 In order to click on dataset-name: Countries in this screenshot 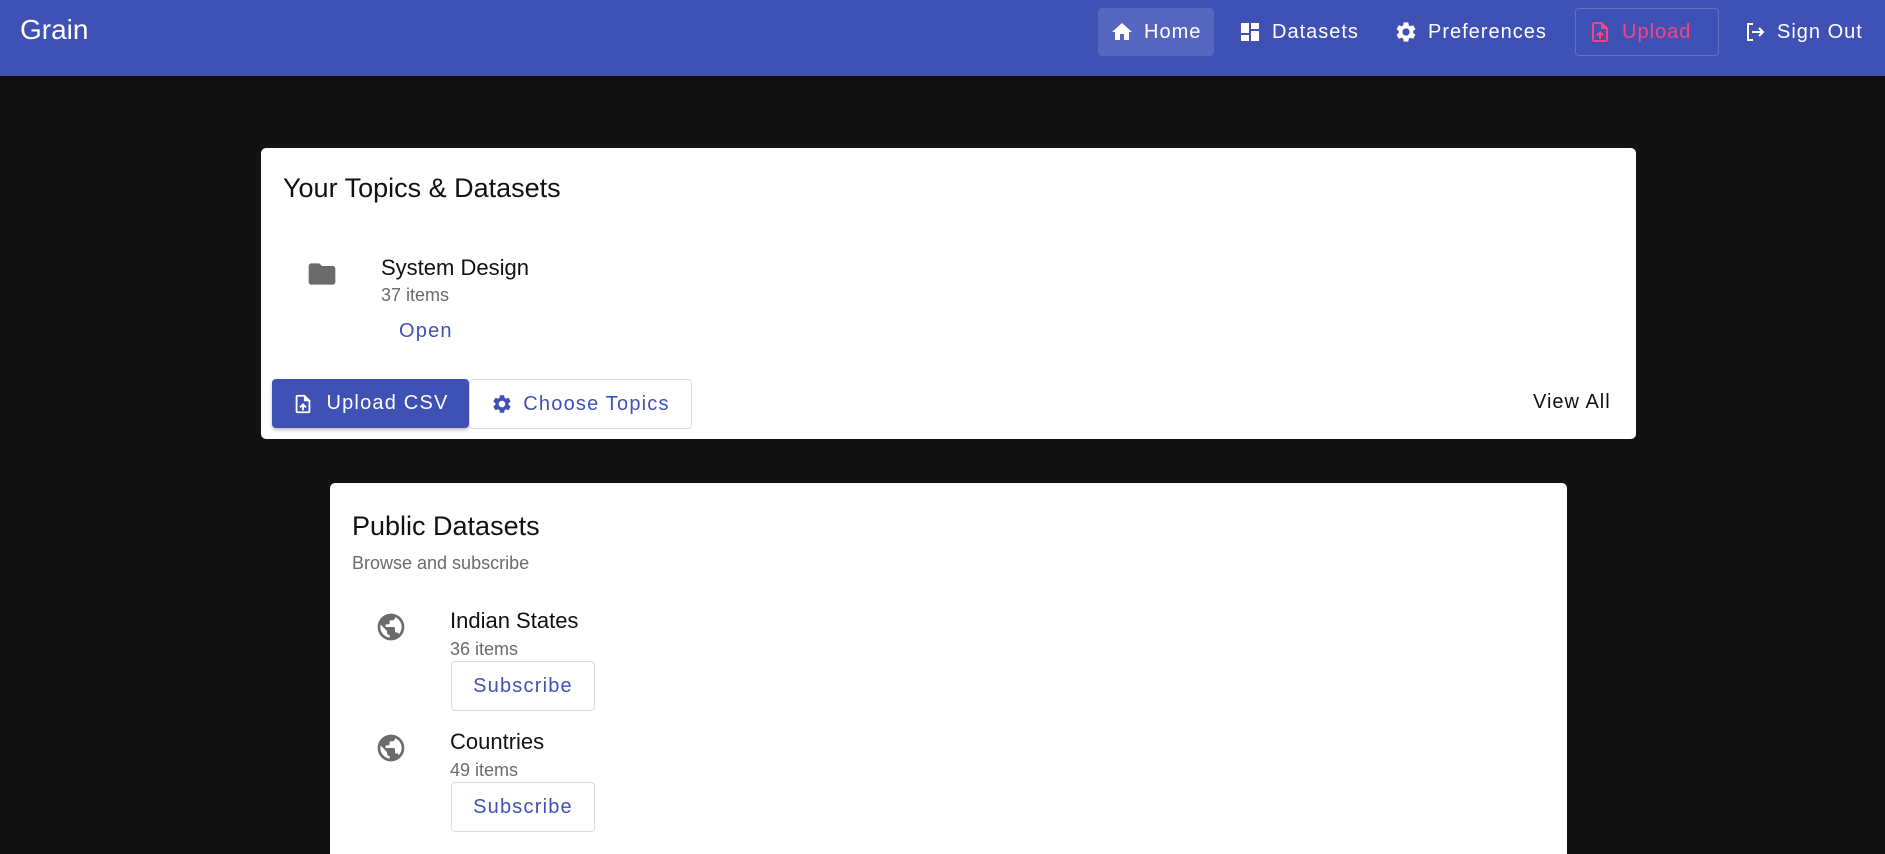, I will do `click(497, 741)`.